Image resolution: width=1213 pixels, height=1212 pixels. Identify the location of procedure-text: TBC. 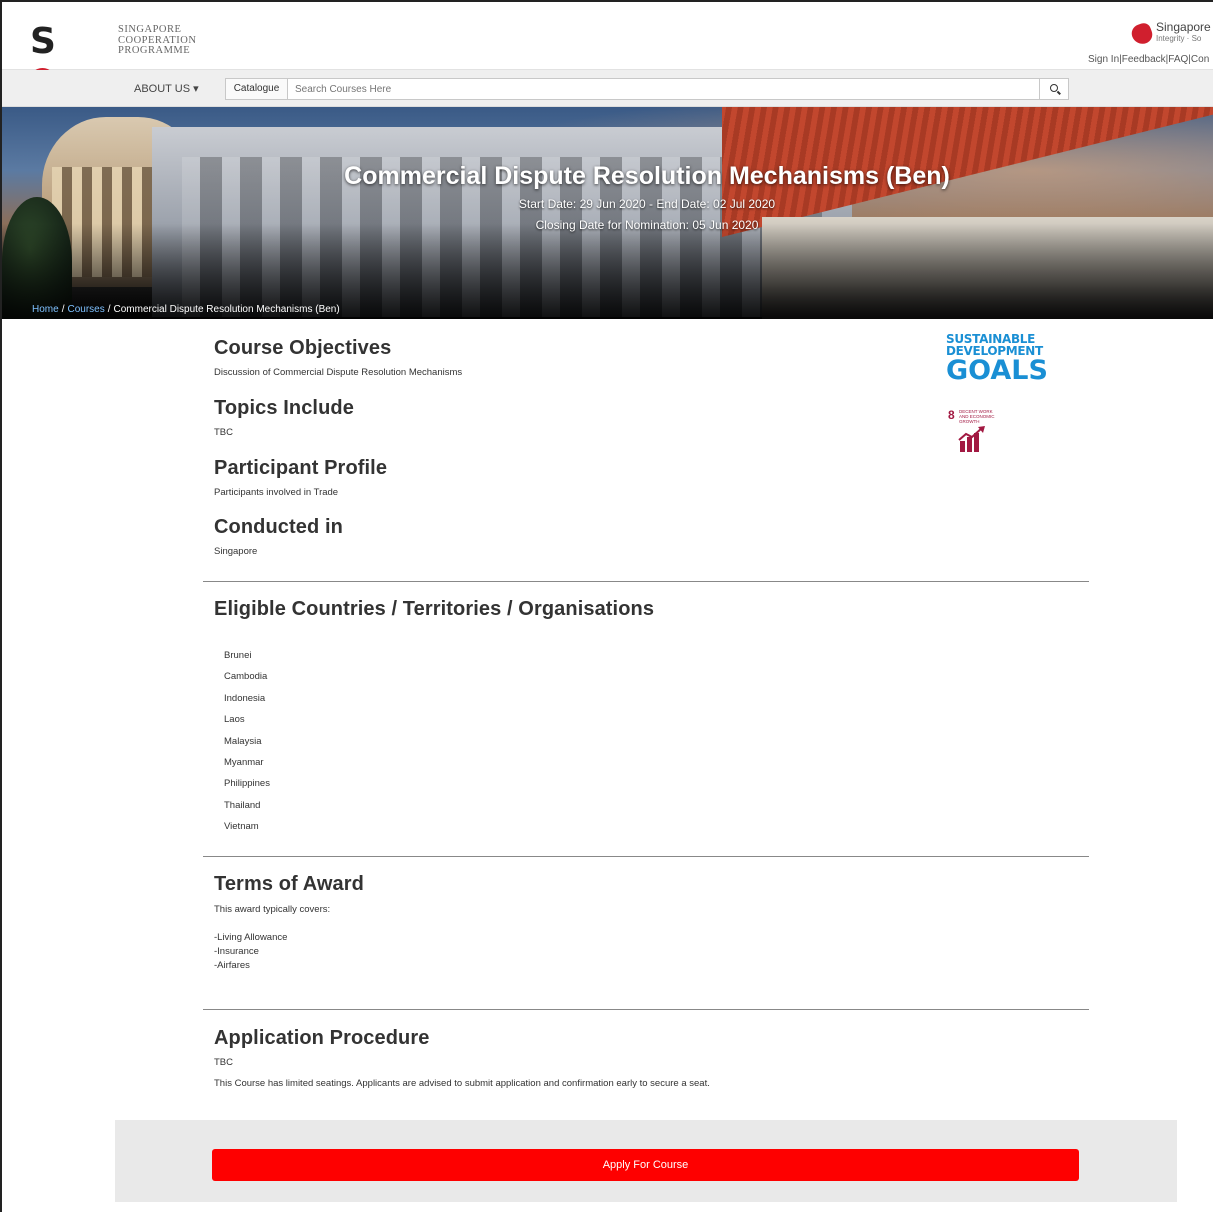
(223, 1062).